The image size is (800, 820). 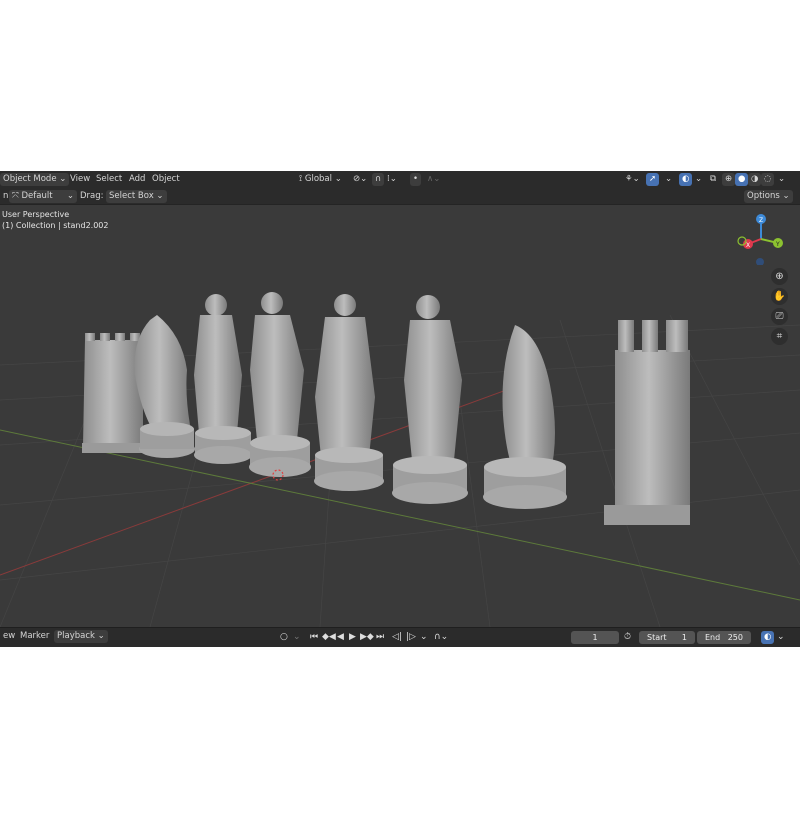 What do you see at coordinates (297, 637) in the screenshot?
I see `keying-dropdown-icon: ⌄` at bounding box center [297, 637].